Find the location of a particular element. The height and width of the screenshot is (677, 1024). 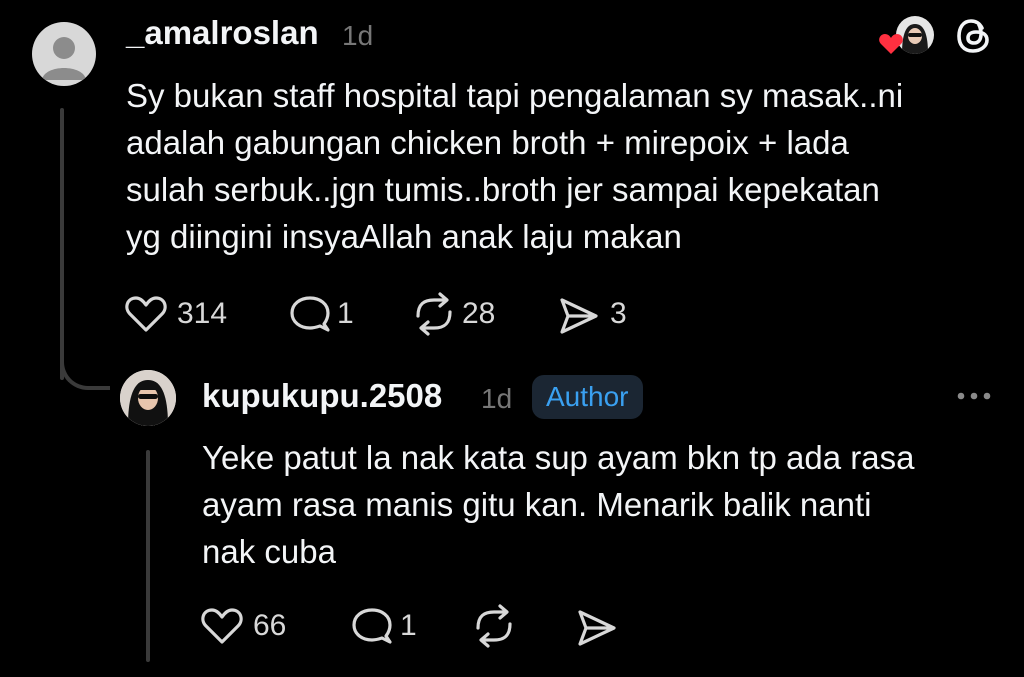

author-badge: Author is located at coordinates (587, 397).